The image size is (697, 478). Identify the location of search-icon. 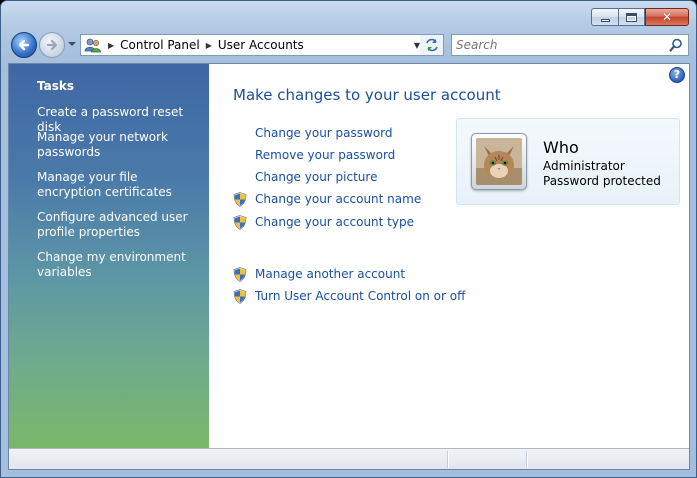
(676, 45).